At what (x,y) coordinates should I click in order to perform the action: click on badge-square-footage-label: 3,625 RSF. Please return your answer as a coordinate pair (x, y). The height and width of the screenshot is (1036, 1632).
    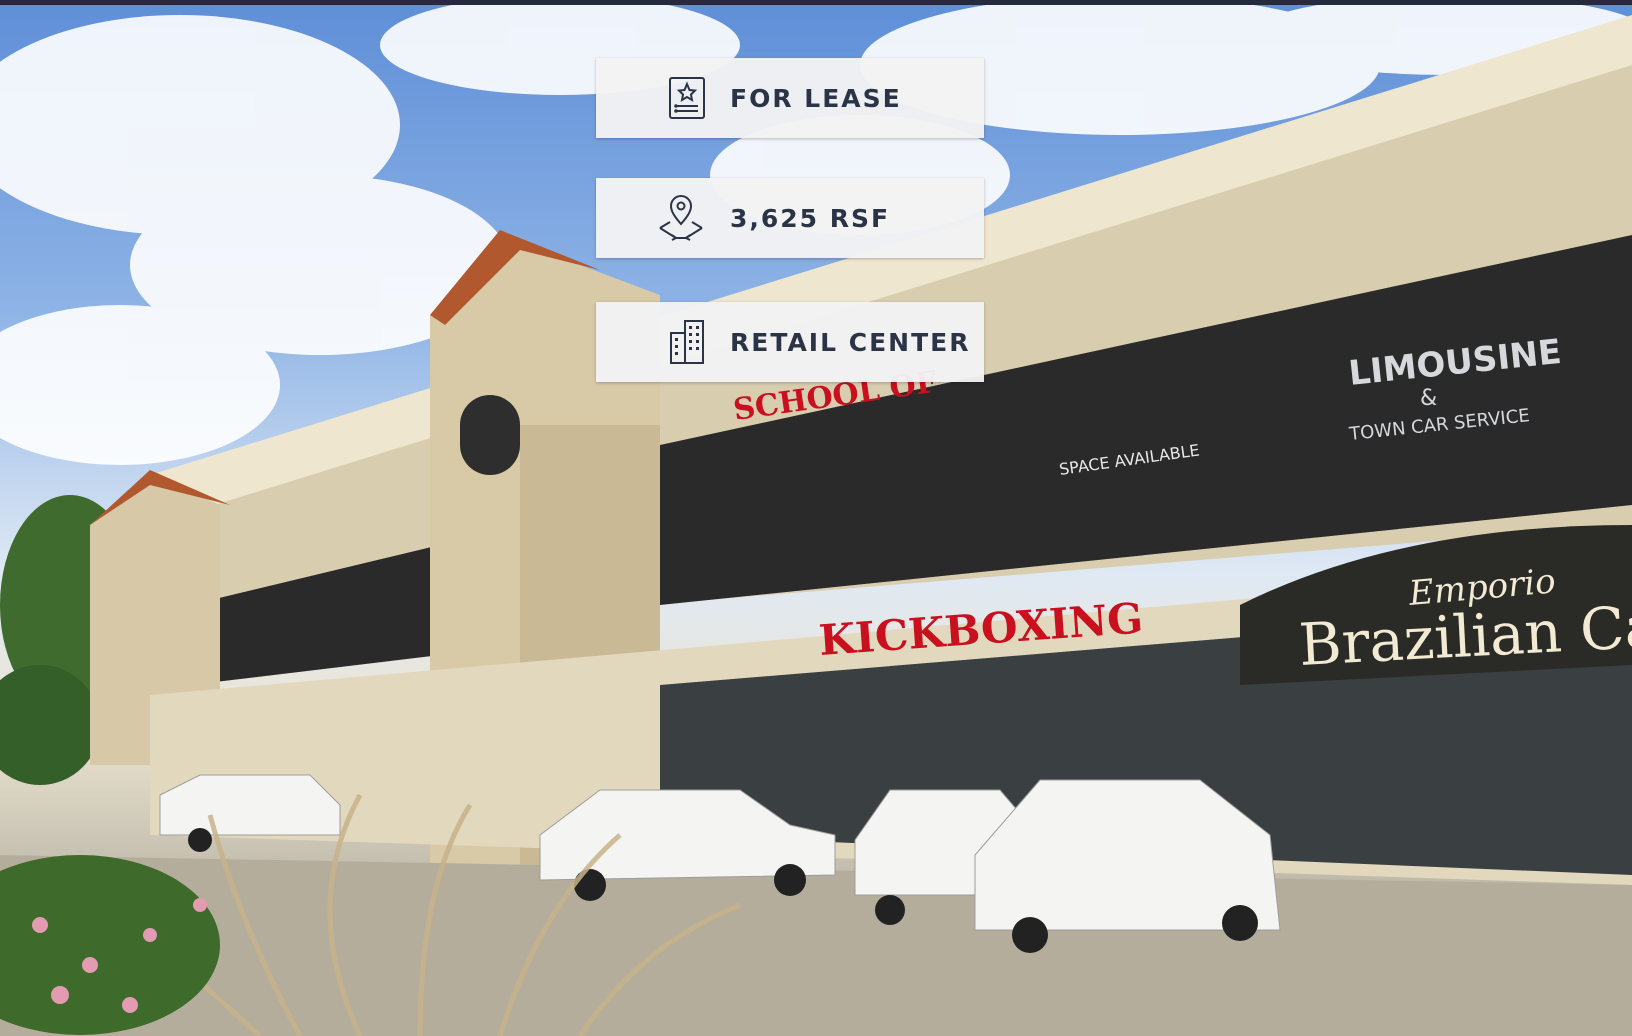
    Looking at the image, I should click on (810, 218).